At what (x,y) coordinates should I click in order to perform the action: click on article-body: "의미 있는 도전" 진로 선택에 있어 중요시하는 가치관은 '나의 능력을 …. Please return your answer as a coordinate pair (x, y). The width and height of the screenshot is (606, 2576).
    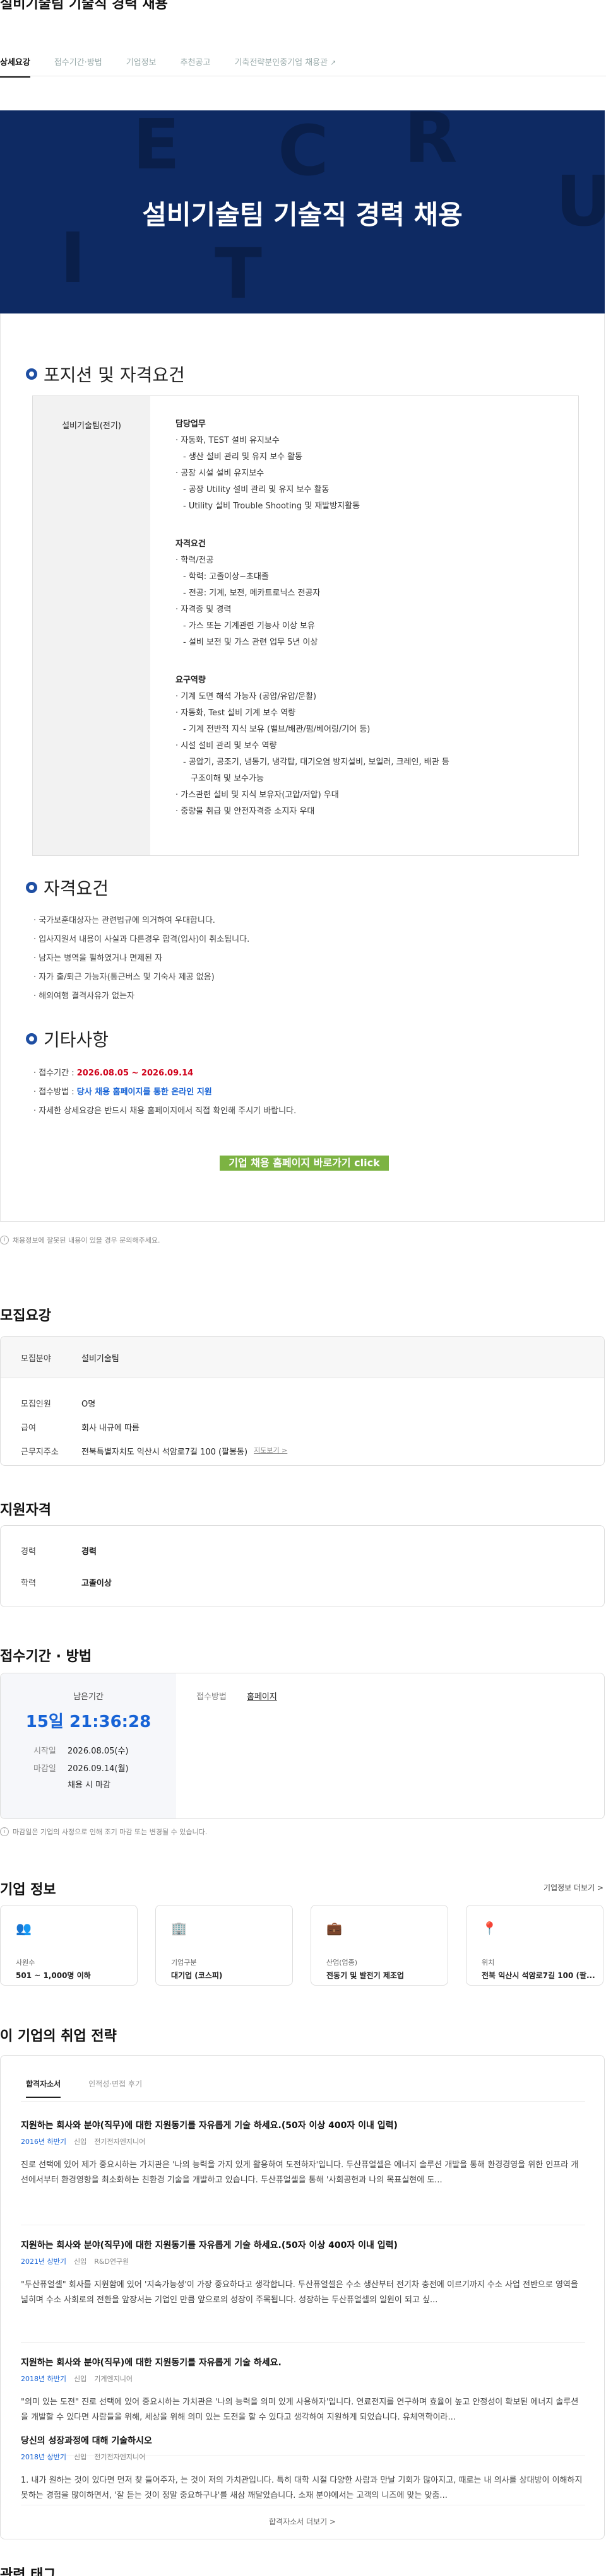
    Looking at the image, I should click on (300, 2409).